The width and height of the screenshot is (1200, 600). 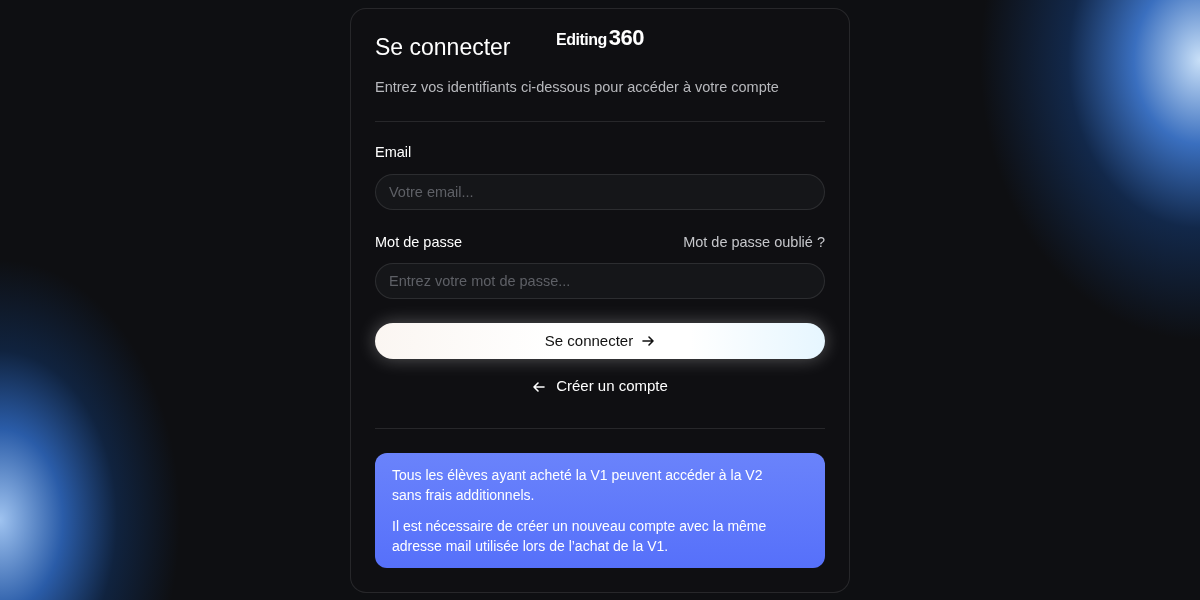 What do you see at coordinates (754, 242) in the screenshot?
I see `forgot-password-link: Mot de passe oublié ?` at bounding box center [754, 242].